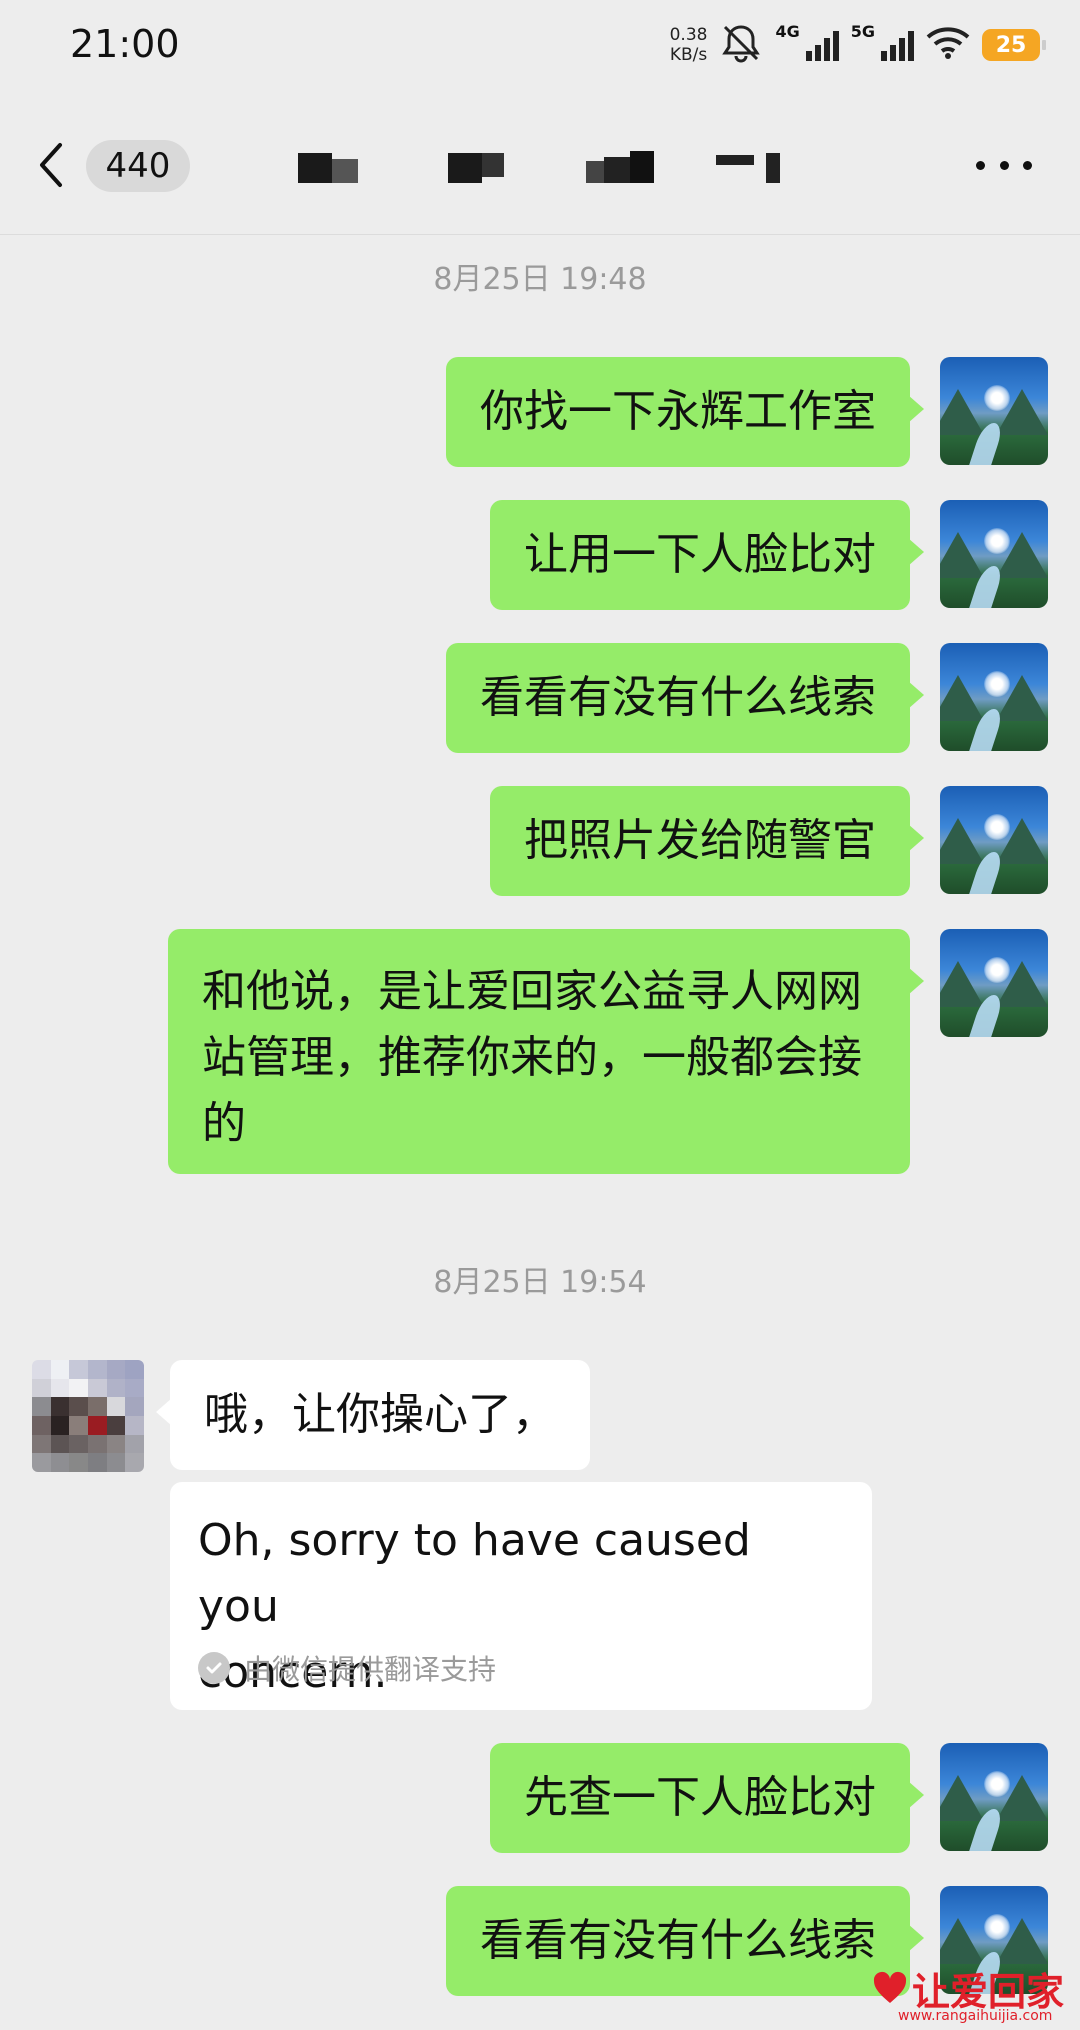  I want to click on unread-count-badge: 440, so click(138, 166).